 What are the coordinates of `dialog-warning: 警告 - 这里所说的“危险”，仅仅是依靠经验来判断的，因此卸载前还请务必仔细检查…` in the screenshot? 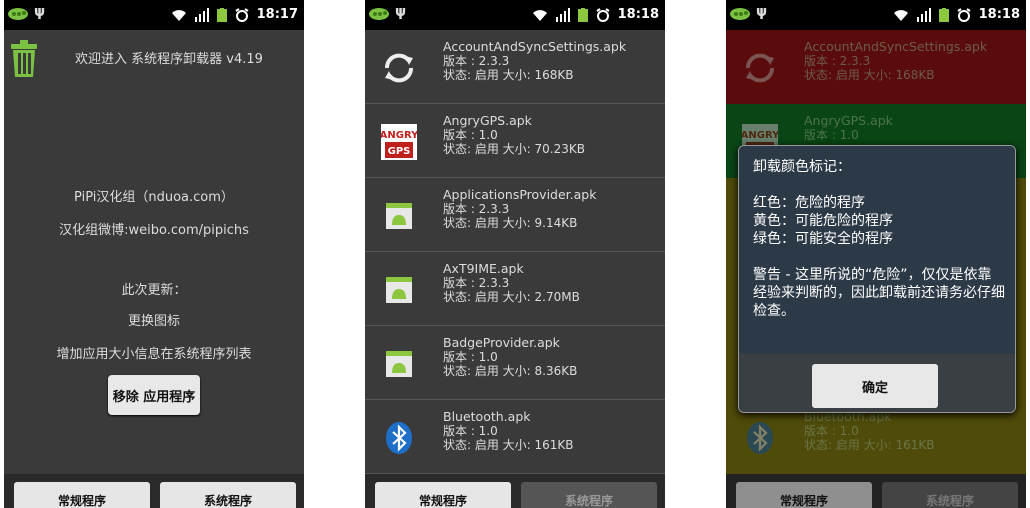 It's located at (879, 293).